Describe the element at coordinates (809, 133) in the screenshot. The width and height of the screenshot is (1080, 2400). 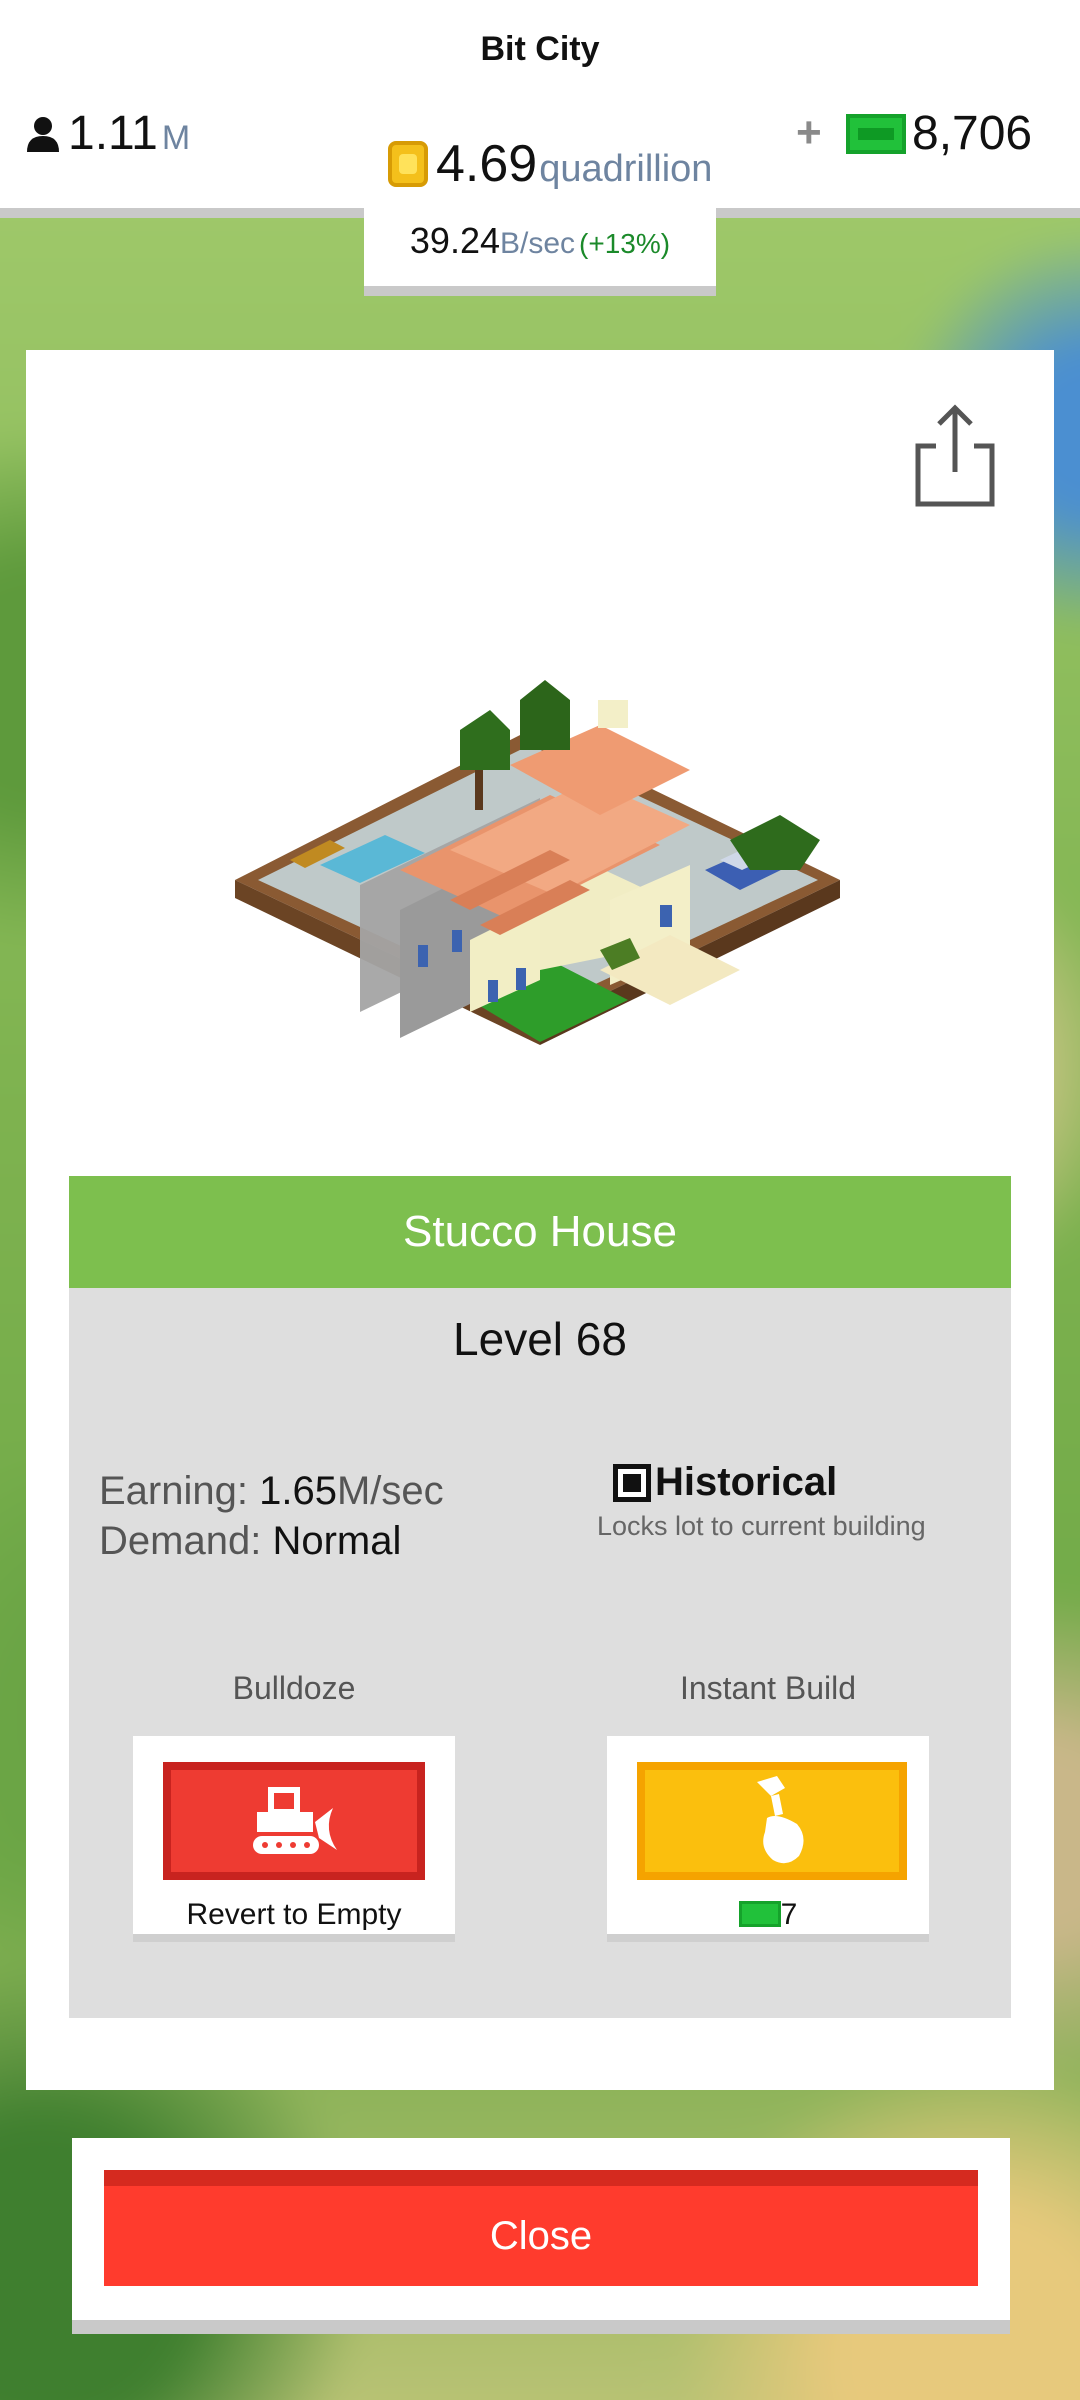
I see `buy-bux-button: +` at that location.